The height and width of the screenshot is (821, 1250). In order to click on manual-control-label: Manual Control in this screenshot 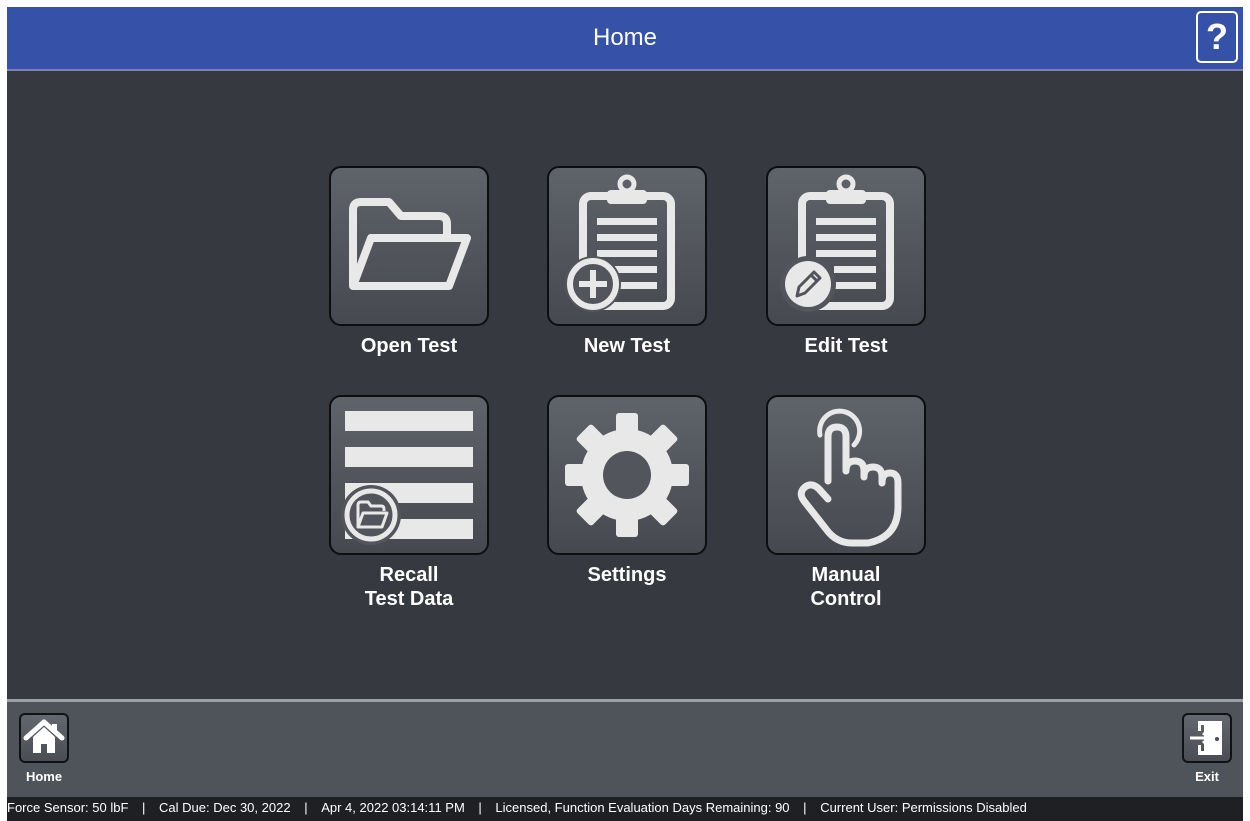, I will do `click(846, 587)`.